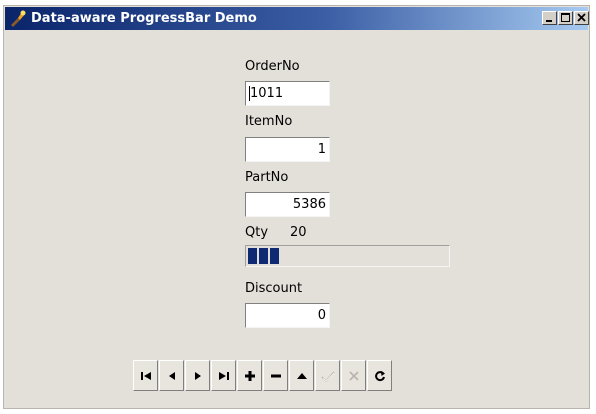 This screenshot has width=596, height=414. What do you see at coordinates (18, 18) in the screenshot?
I see `torch-icon` at bounding box center [18, 18].